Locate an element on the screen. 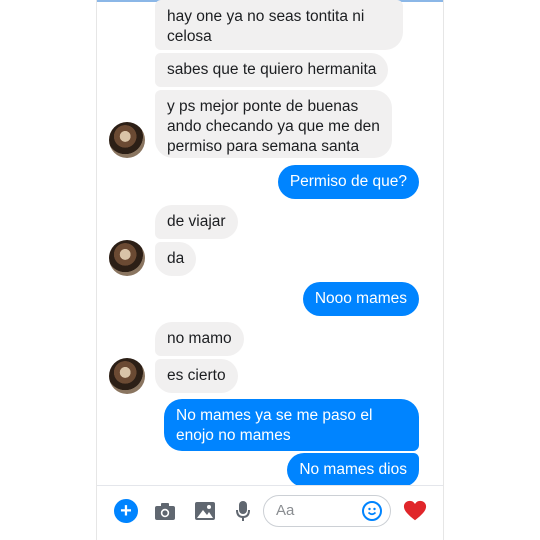 The height and width of the screenshot is (540, 540). emoji-icon is located at coordinates (372, 511).